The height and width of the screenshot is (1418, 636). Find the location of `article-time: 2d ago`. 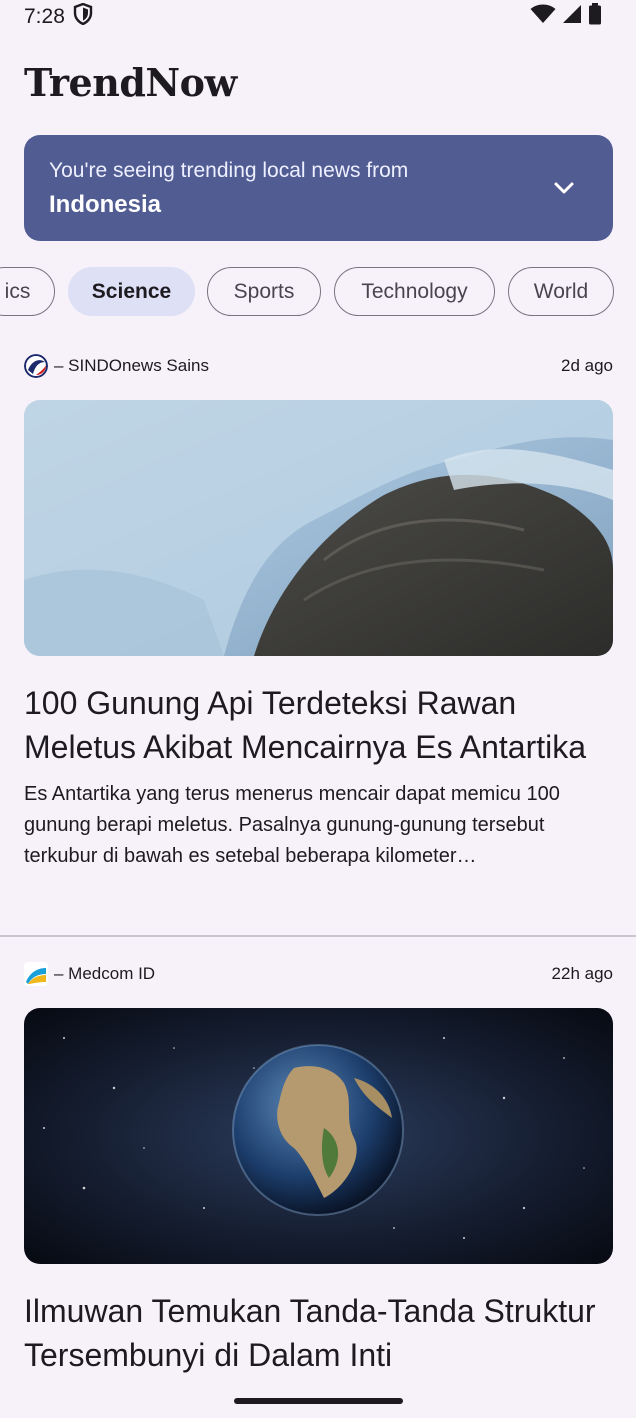

article-time: 2d ago is located at coordinates (587, 365).